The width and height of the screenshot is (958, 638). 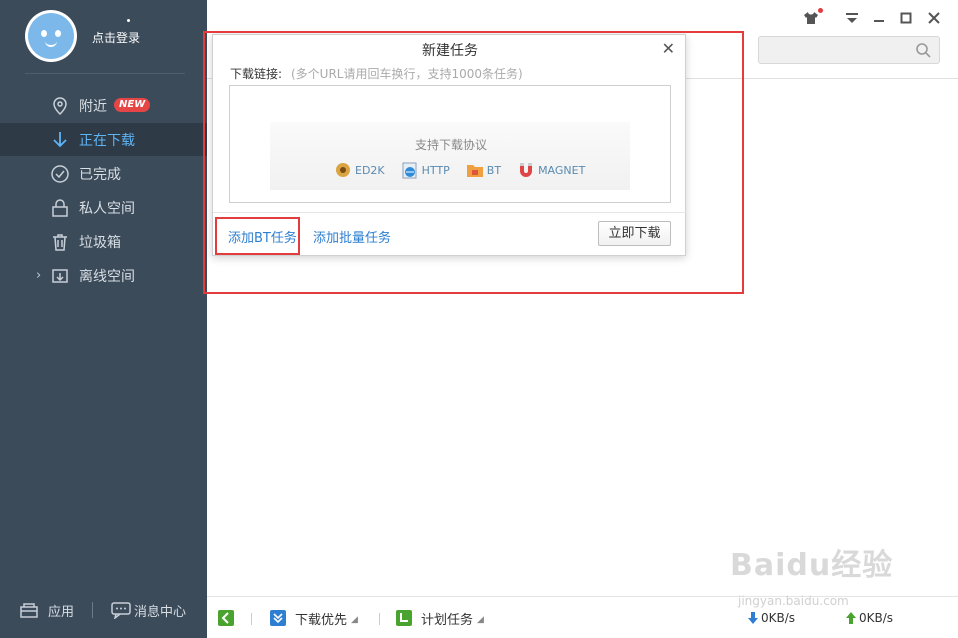 I want to click on maximize-icon, so click(x=906, y=18).